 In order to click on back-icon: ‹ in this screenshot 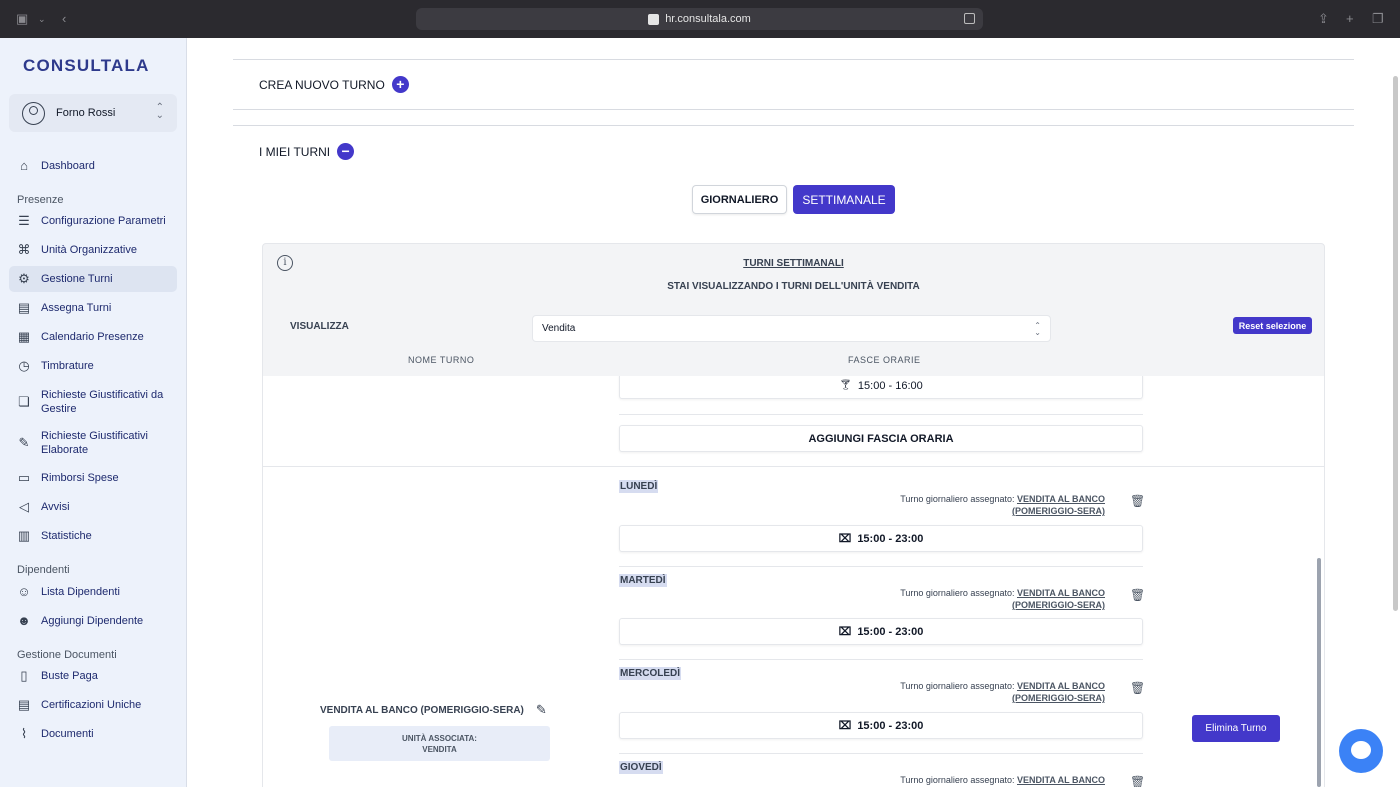, I will do `click(64, 19)`.